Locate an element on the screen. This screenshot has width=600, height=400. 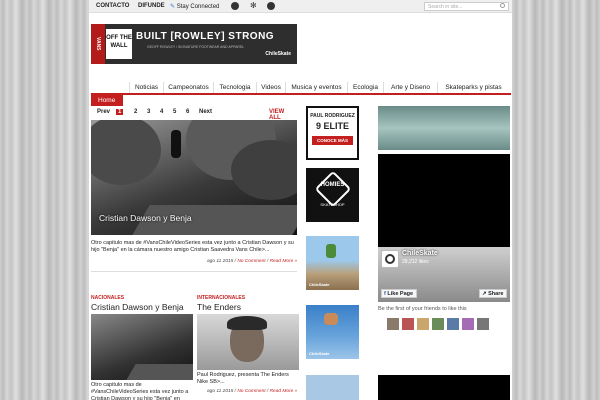
sidebar-video is located at coordinates (444, 200).